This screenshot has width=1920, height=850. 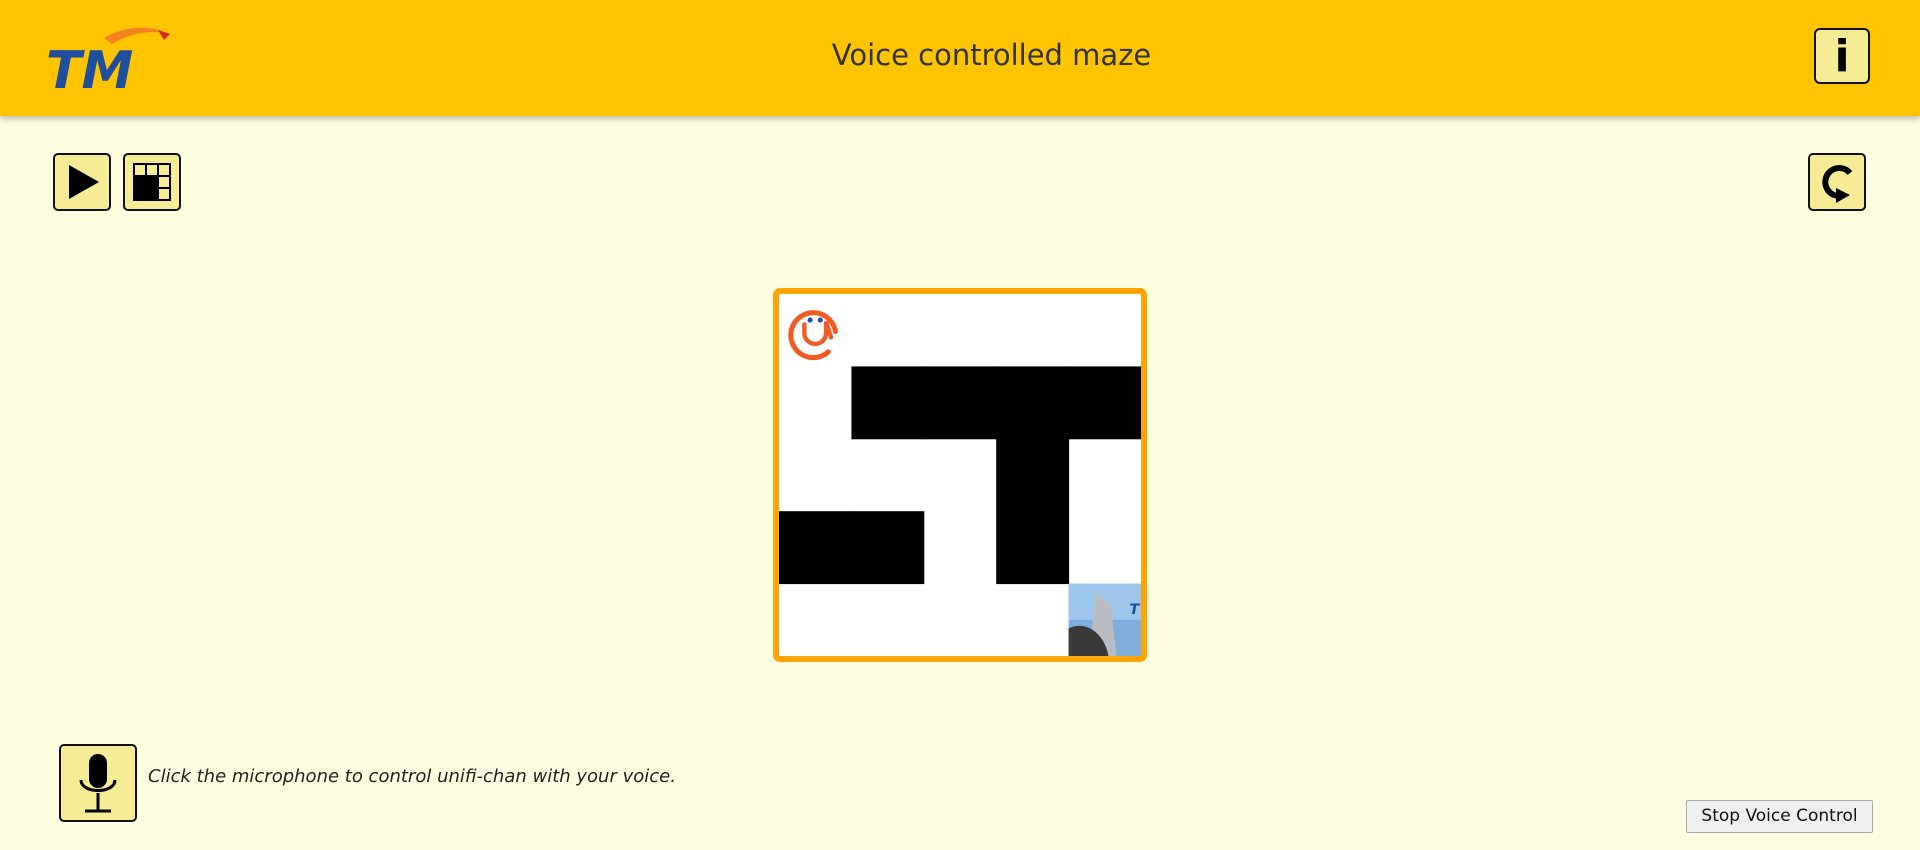 I want to click on stop-voice-control-button: Stop Voice Control, so click(x=1779, y=816).